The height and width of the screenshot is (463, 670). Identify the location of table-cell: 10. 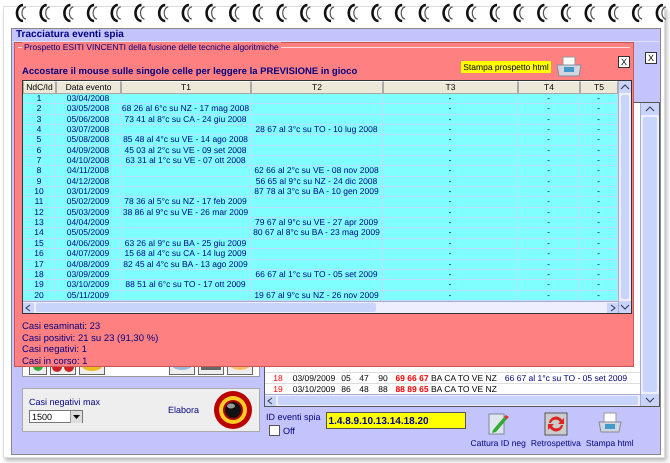
(39, 191).